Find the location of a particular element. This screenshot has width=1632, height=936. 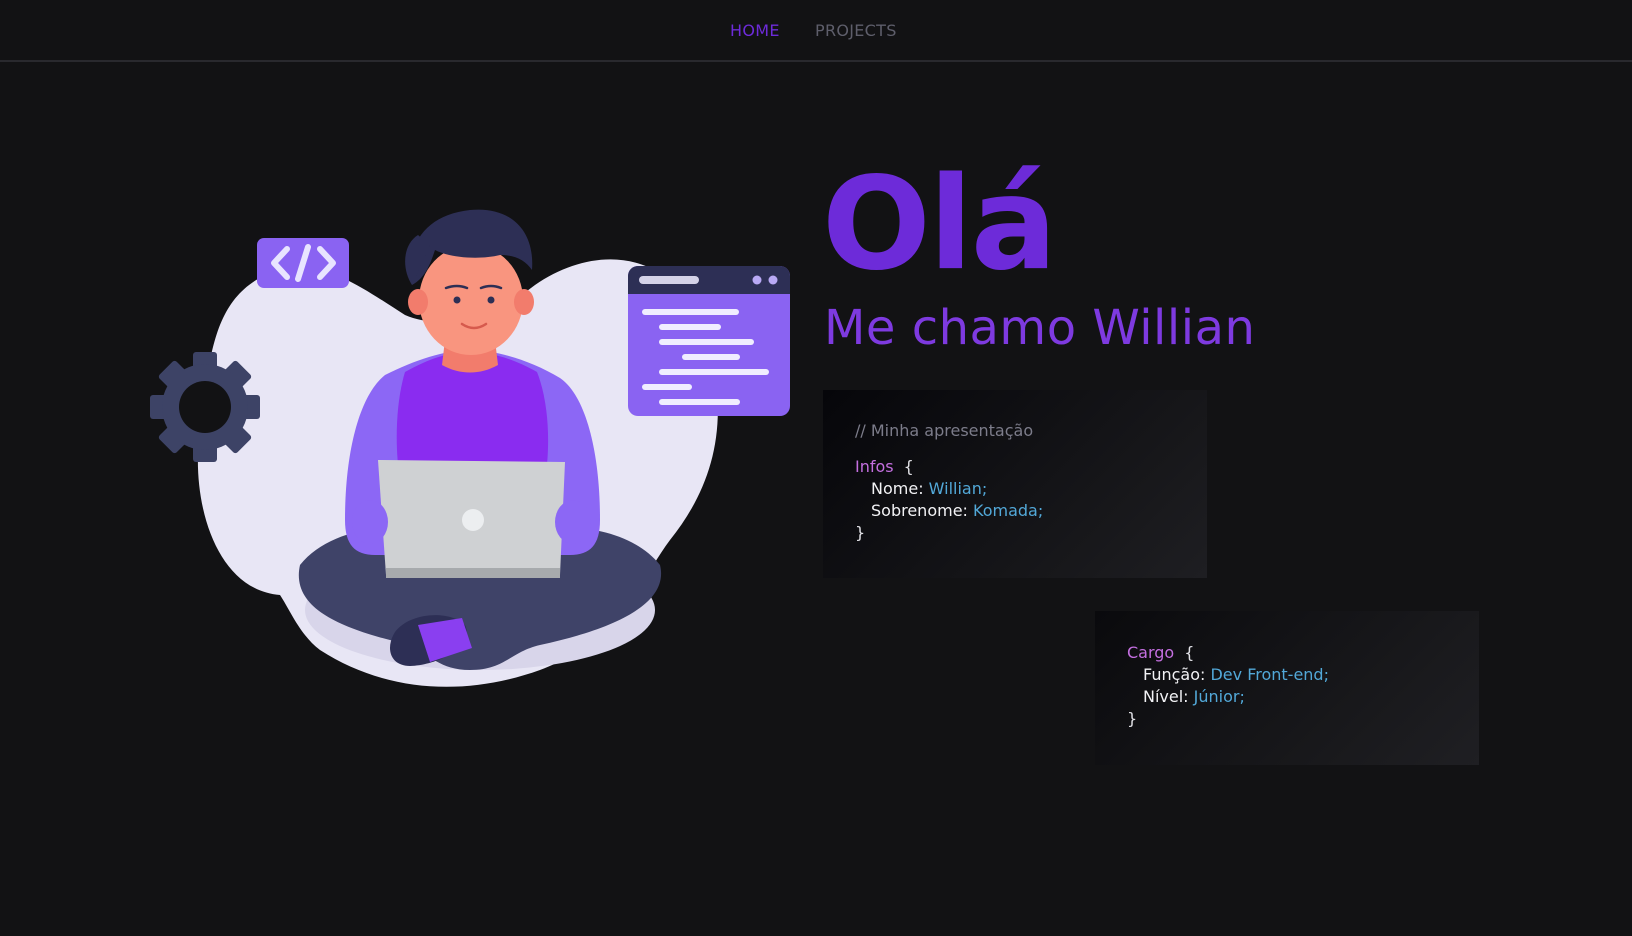

code-comment: // Minha apresentação is located at coordinates (944, 430).